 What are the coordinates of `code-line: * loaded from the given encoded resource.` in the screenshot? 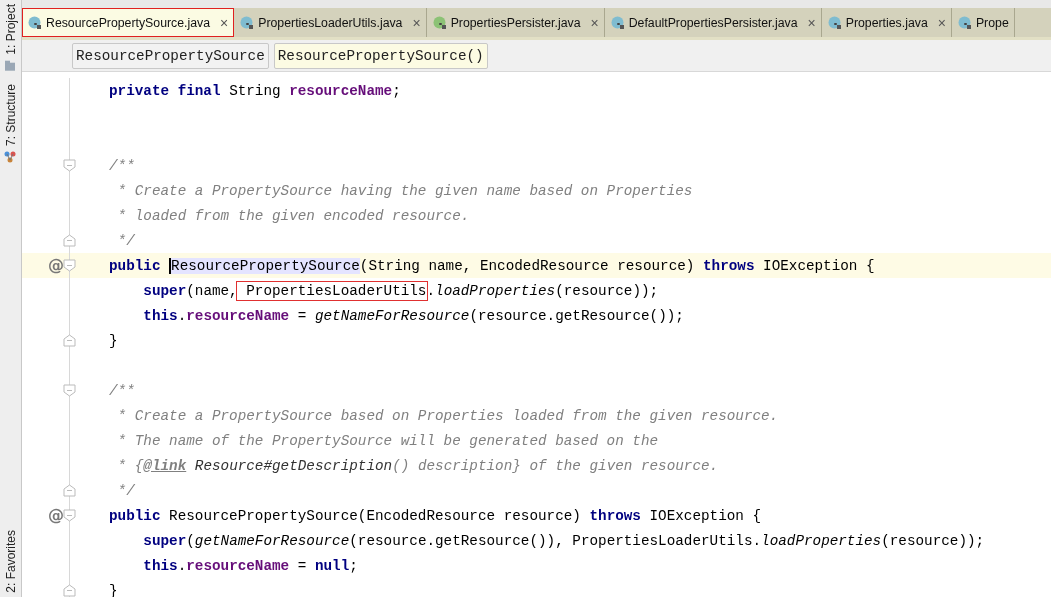 It's located at (293, 215).